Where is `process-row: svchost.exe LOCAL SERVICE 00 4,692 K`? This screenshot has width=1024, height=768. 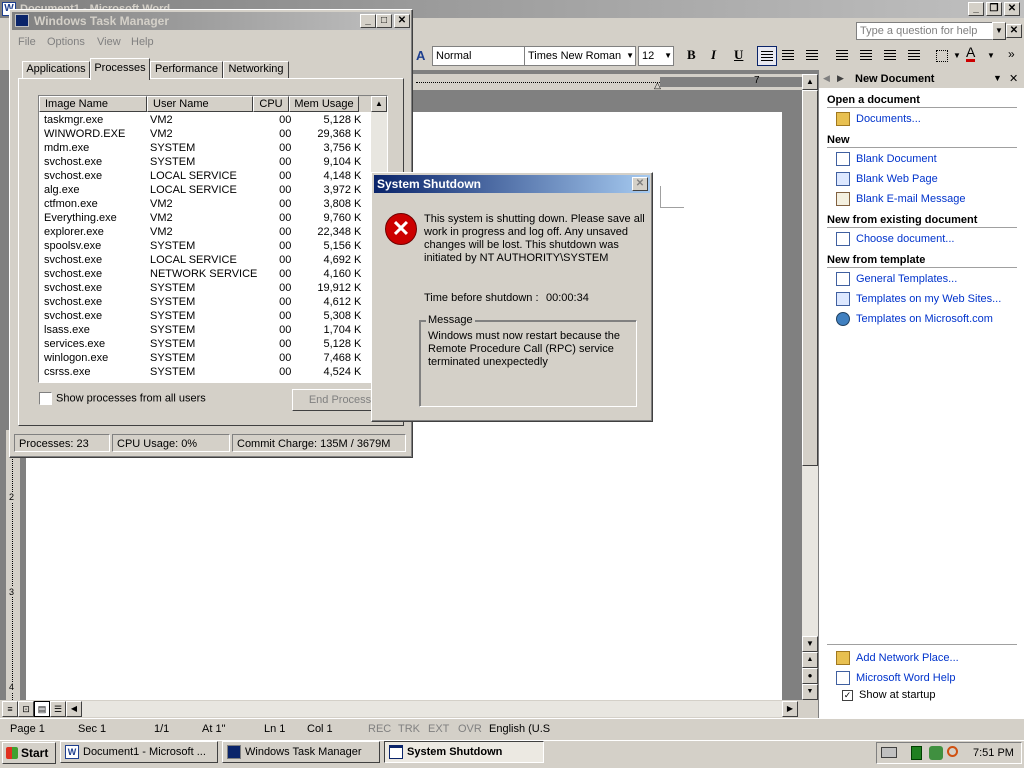 process-row: svchost.exe LOCAL SERVICE 00 4,692 K is located at coordinates (202, 260).